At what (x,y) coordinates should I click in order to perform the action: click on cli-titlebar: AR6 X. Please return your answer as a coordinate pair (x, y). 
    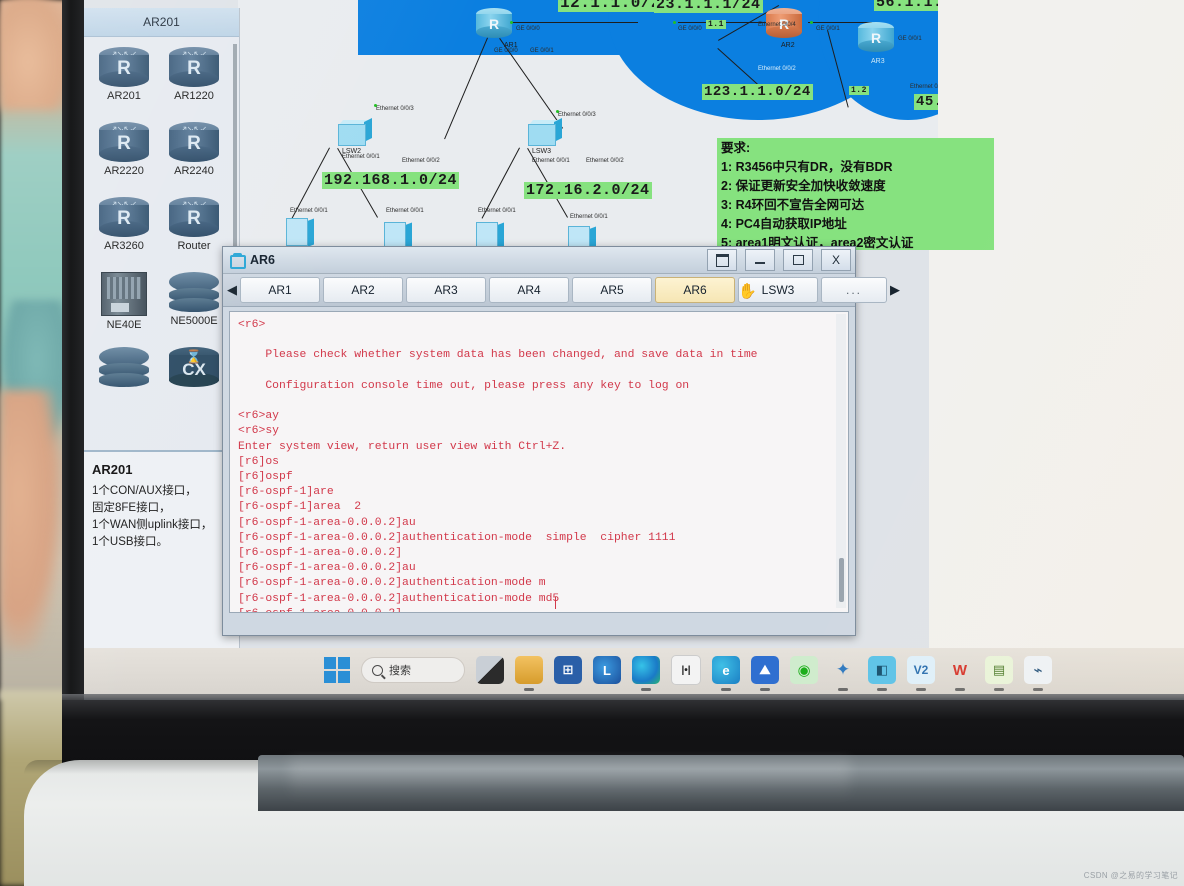
    Looking at the image, I should click on (539, 260).